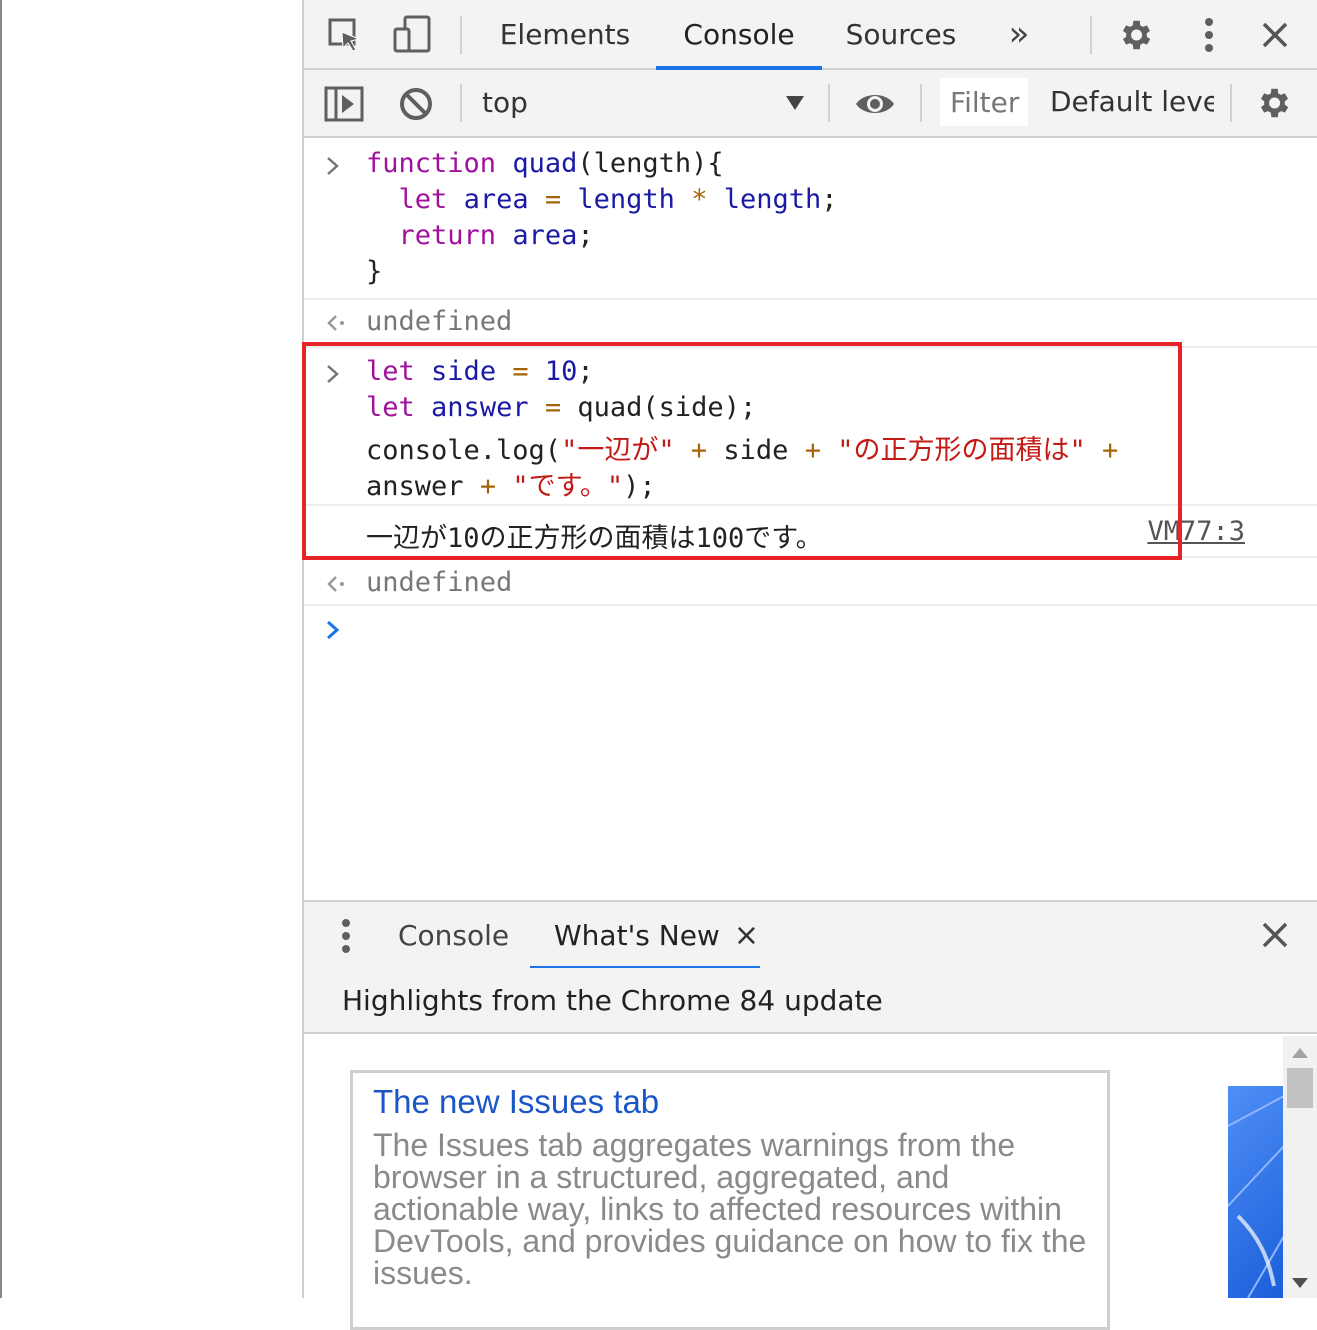 This screenshot has width=1317, height=1330. Describe the element at coordinates (875, 104) in the screenshot. I see `live-expression-eye-icon` at that location.